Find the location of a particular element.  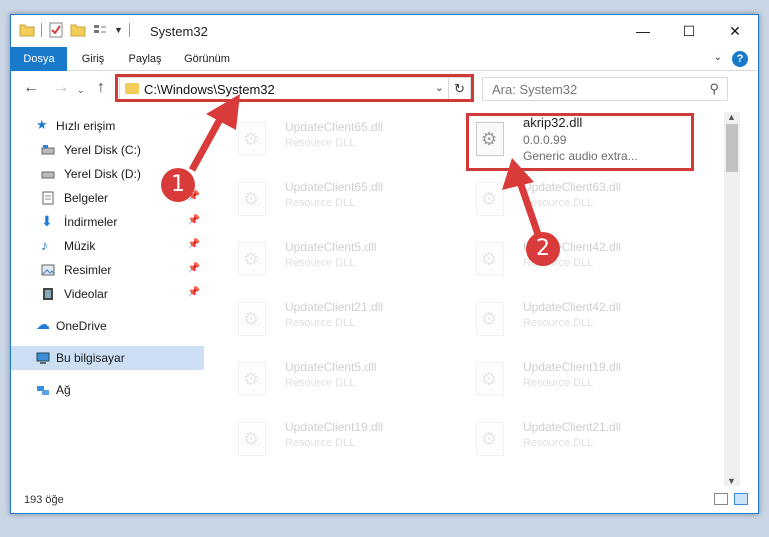

arrow-2-head is located at coordinates (518, 174).